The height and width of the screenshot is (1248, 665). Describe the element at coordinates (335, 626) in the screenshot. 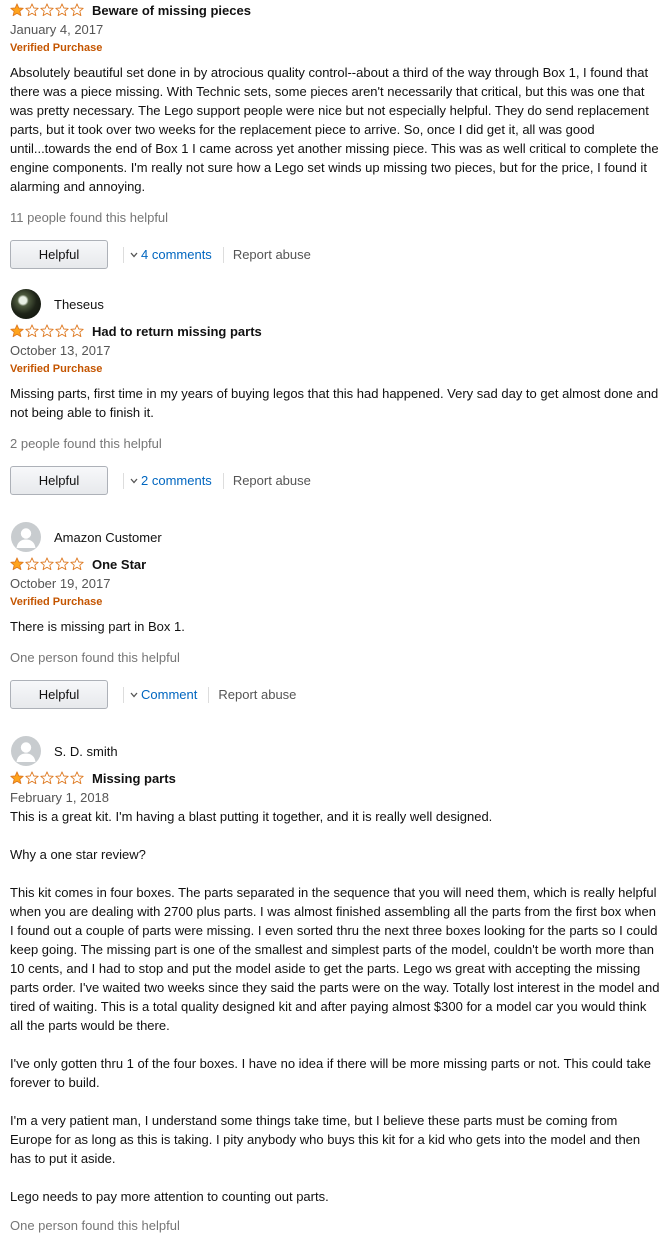

I see `review-body: There is missing part in Box 1.` at that location.